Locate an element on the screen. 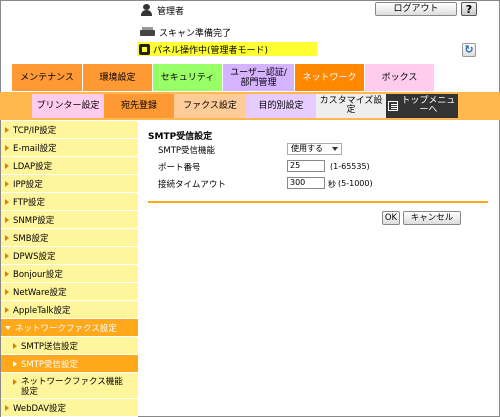 The height and width of the screenshot is (417, 500). panel-status-text: パネル操作中(管理者モード) is located at coordinates (211, 50).